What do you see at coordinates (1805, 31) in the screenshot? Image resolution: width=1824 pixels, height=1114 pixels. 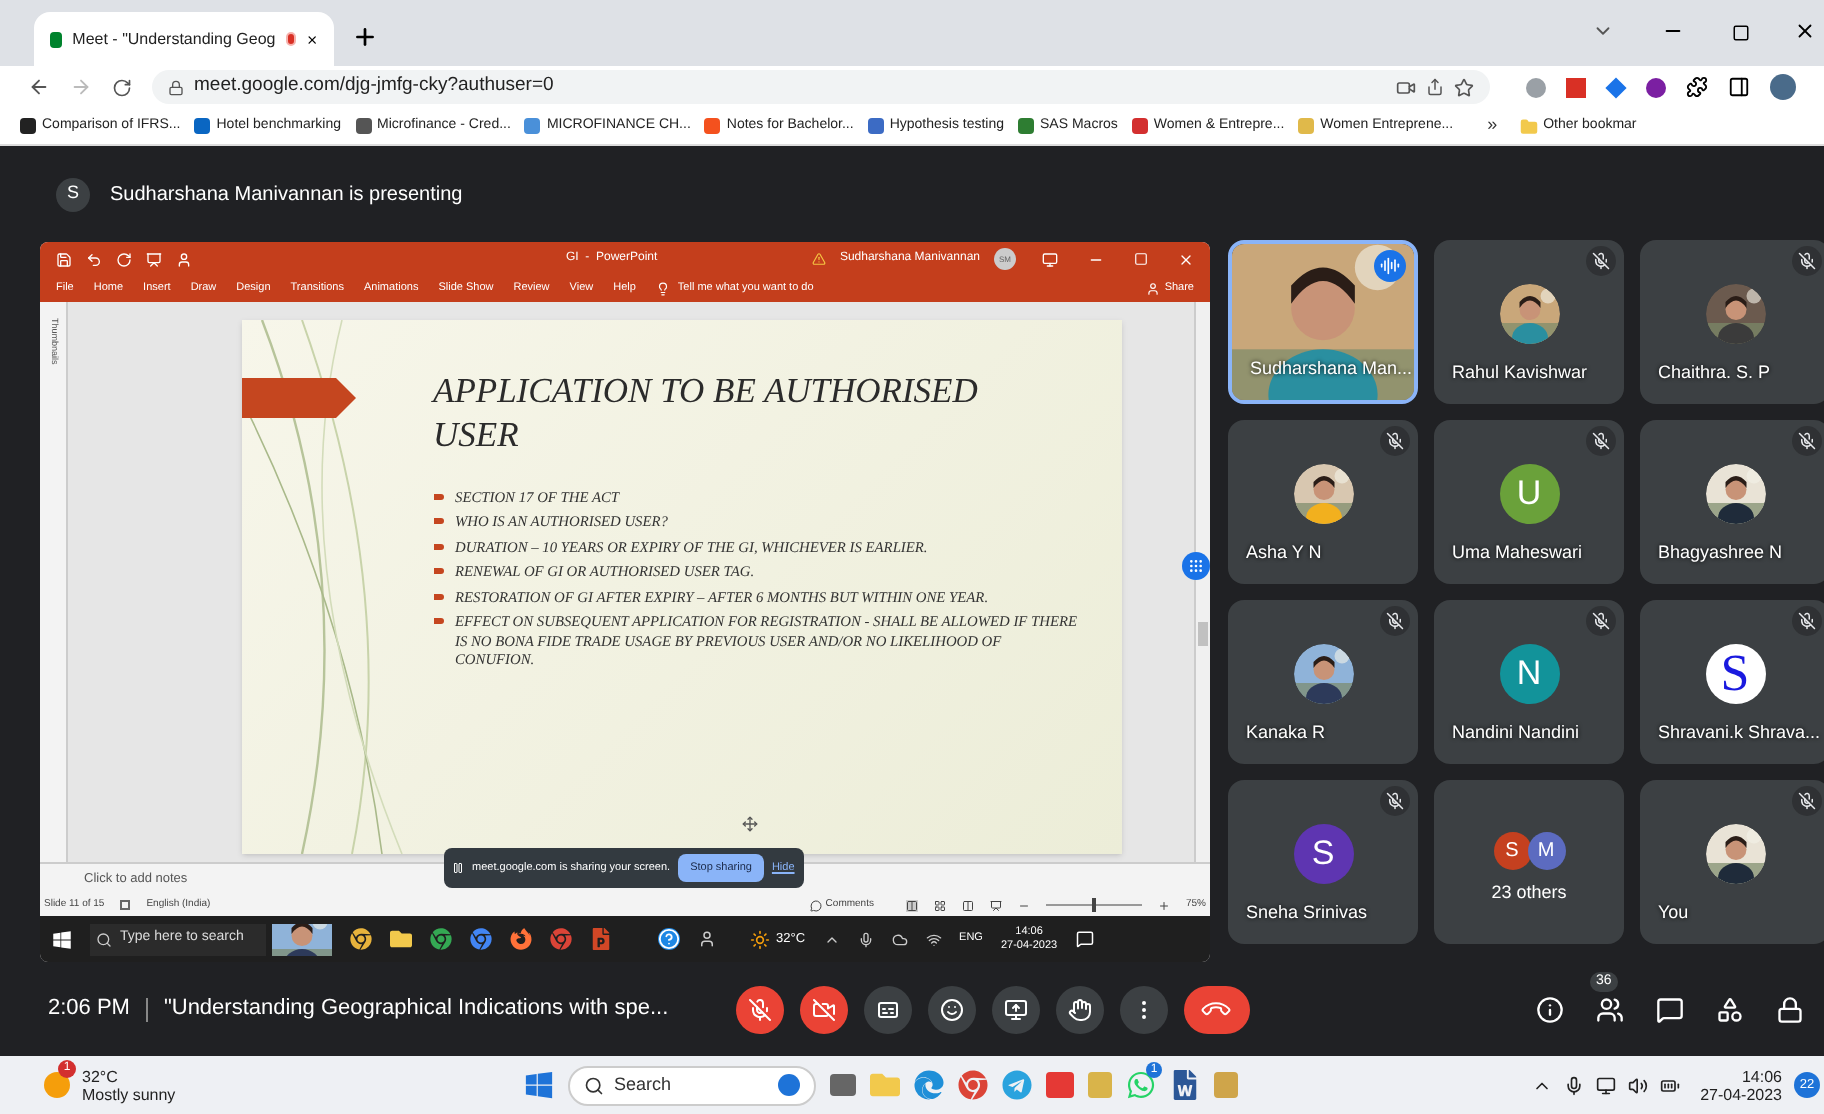 I see `close-icon` at bounding box center [1805, 31].